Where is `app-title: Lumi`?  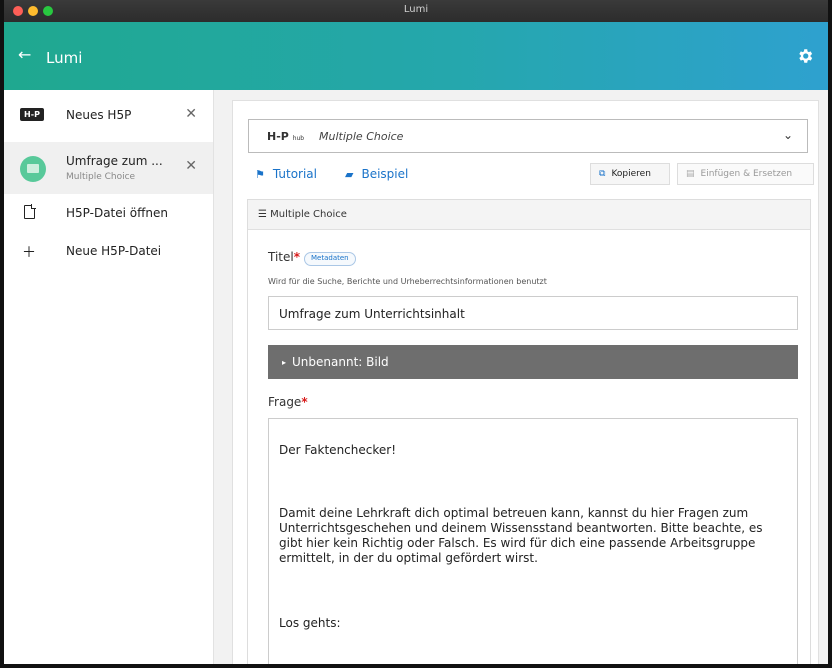
app-title: Lumi is located at coordinates (64, 58).